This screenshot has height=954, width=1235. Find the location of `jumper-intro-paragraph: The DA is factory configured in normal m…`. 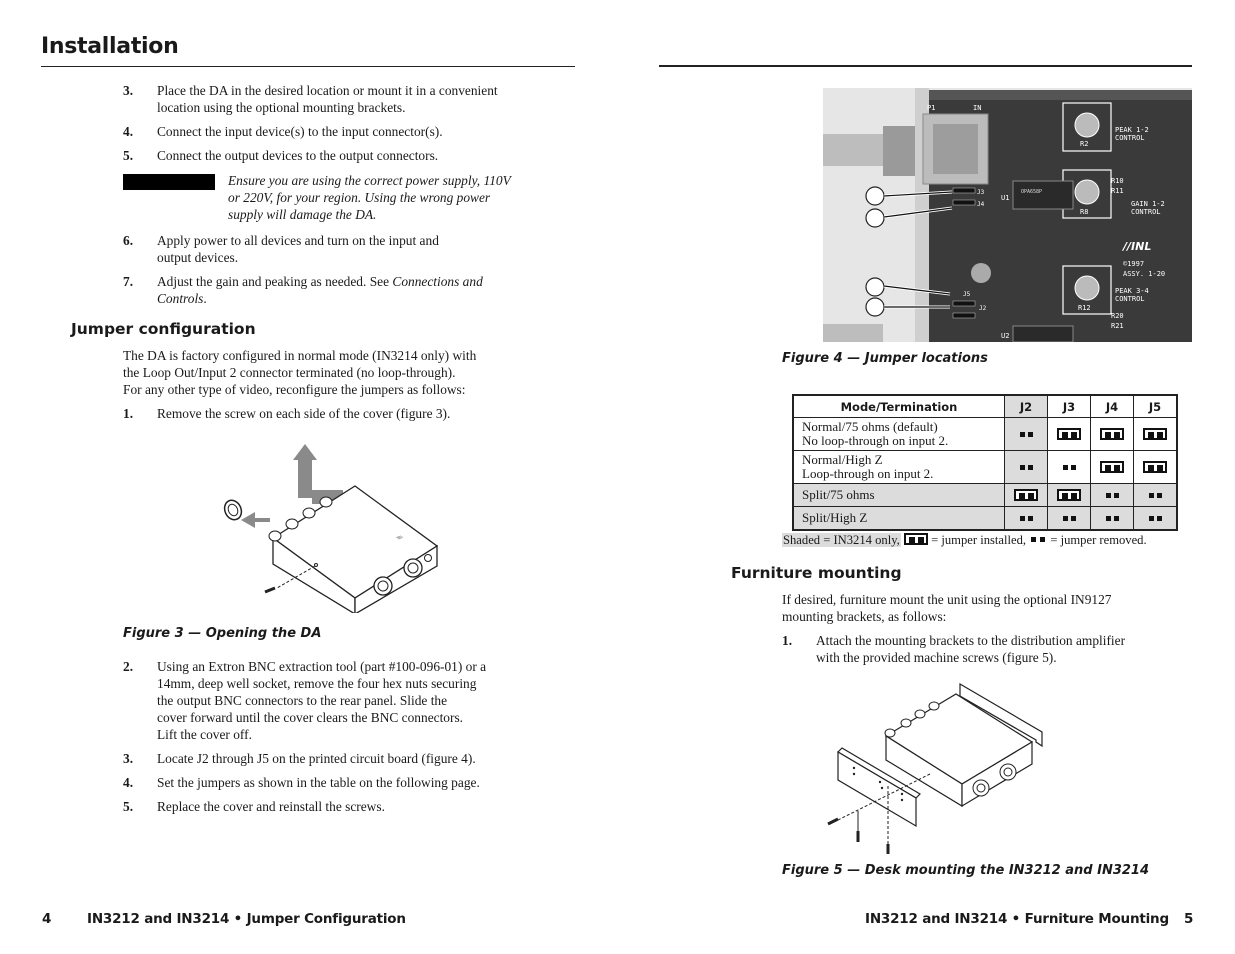

jumper-intro-paragraph: The DA is factory configured in normal m… is located at coordinates (300, 372).